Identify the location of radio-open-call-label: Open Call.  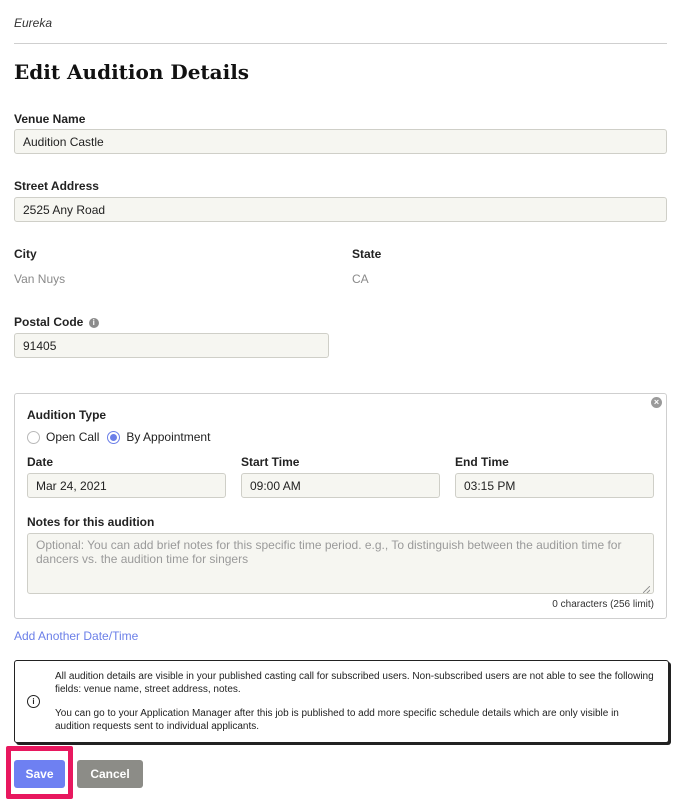
(73, 437).